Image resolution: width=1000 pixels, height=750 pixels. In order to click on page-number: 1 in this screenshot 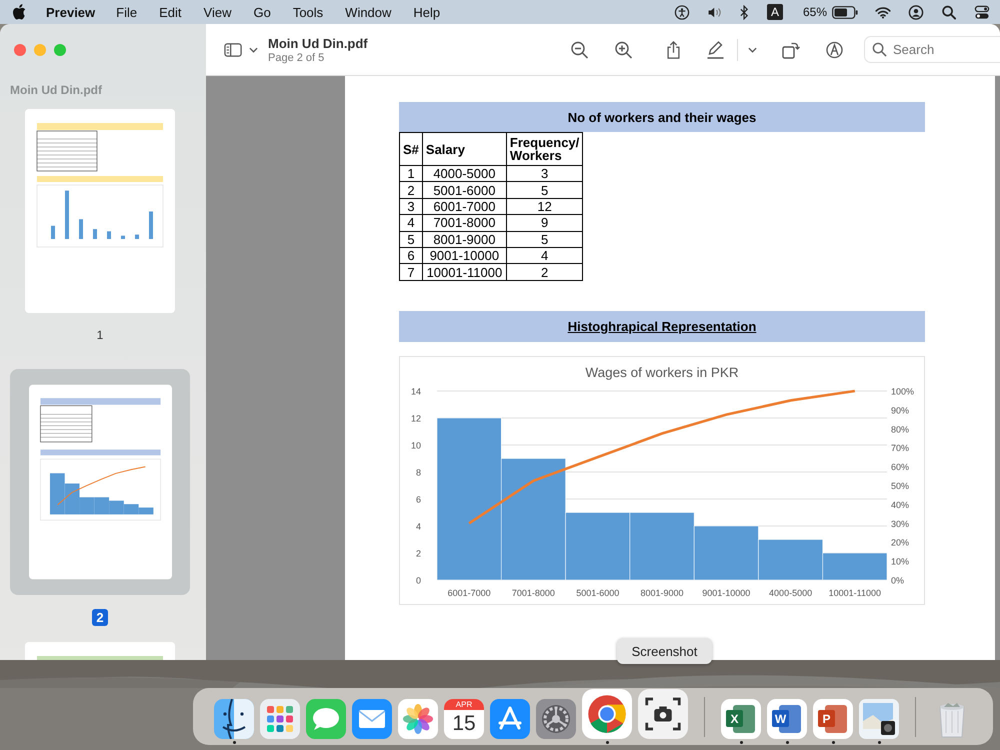, I will do `click(100, 335)`.